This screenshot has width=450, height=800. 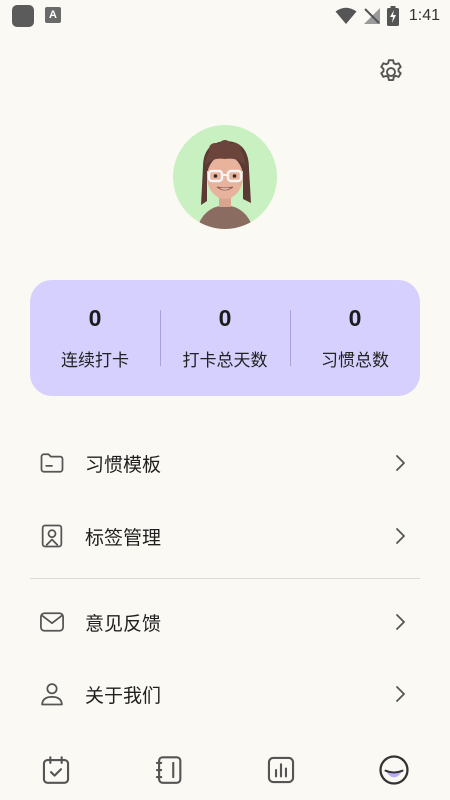 I want to click on status-time: 1:41, so click(x=424, y=15).